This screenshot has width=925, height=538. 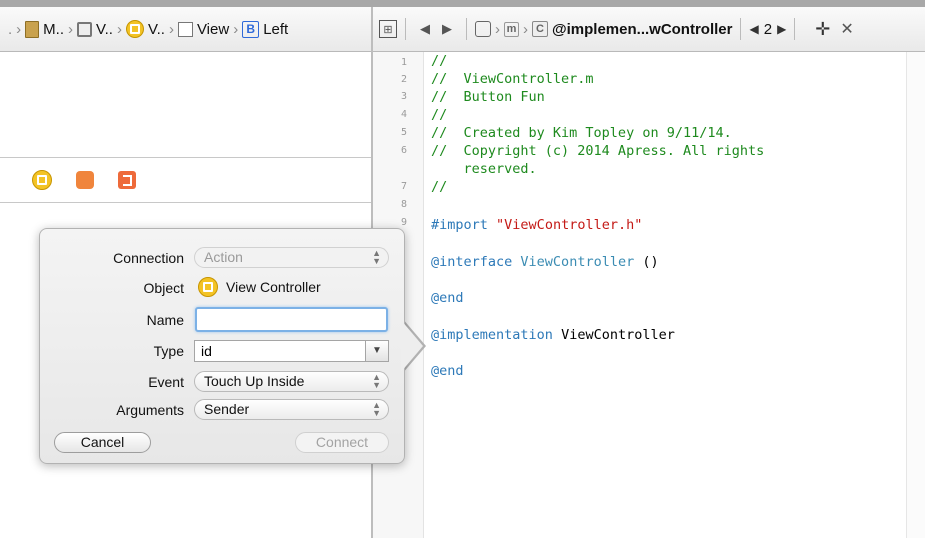 What do you see at coordinates (156, 29) in the screenshot?
I see `breadcrumb-label: V..` at bounding box center [156, 29].